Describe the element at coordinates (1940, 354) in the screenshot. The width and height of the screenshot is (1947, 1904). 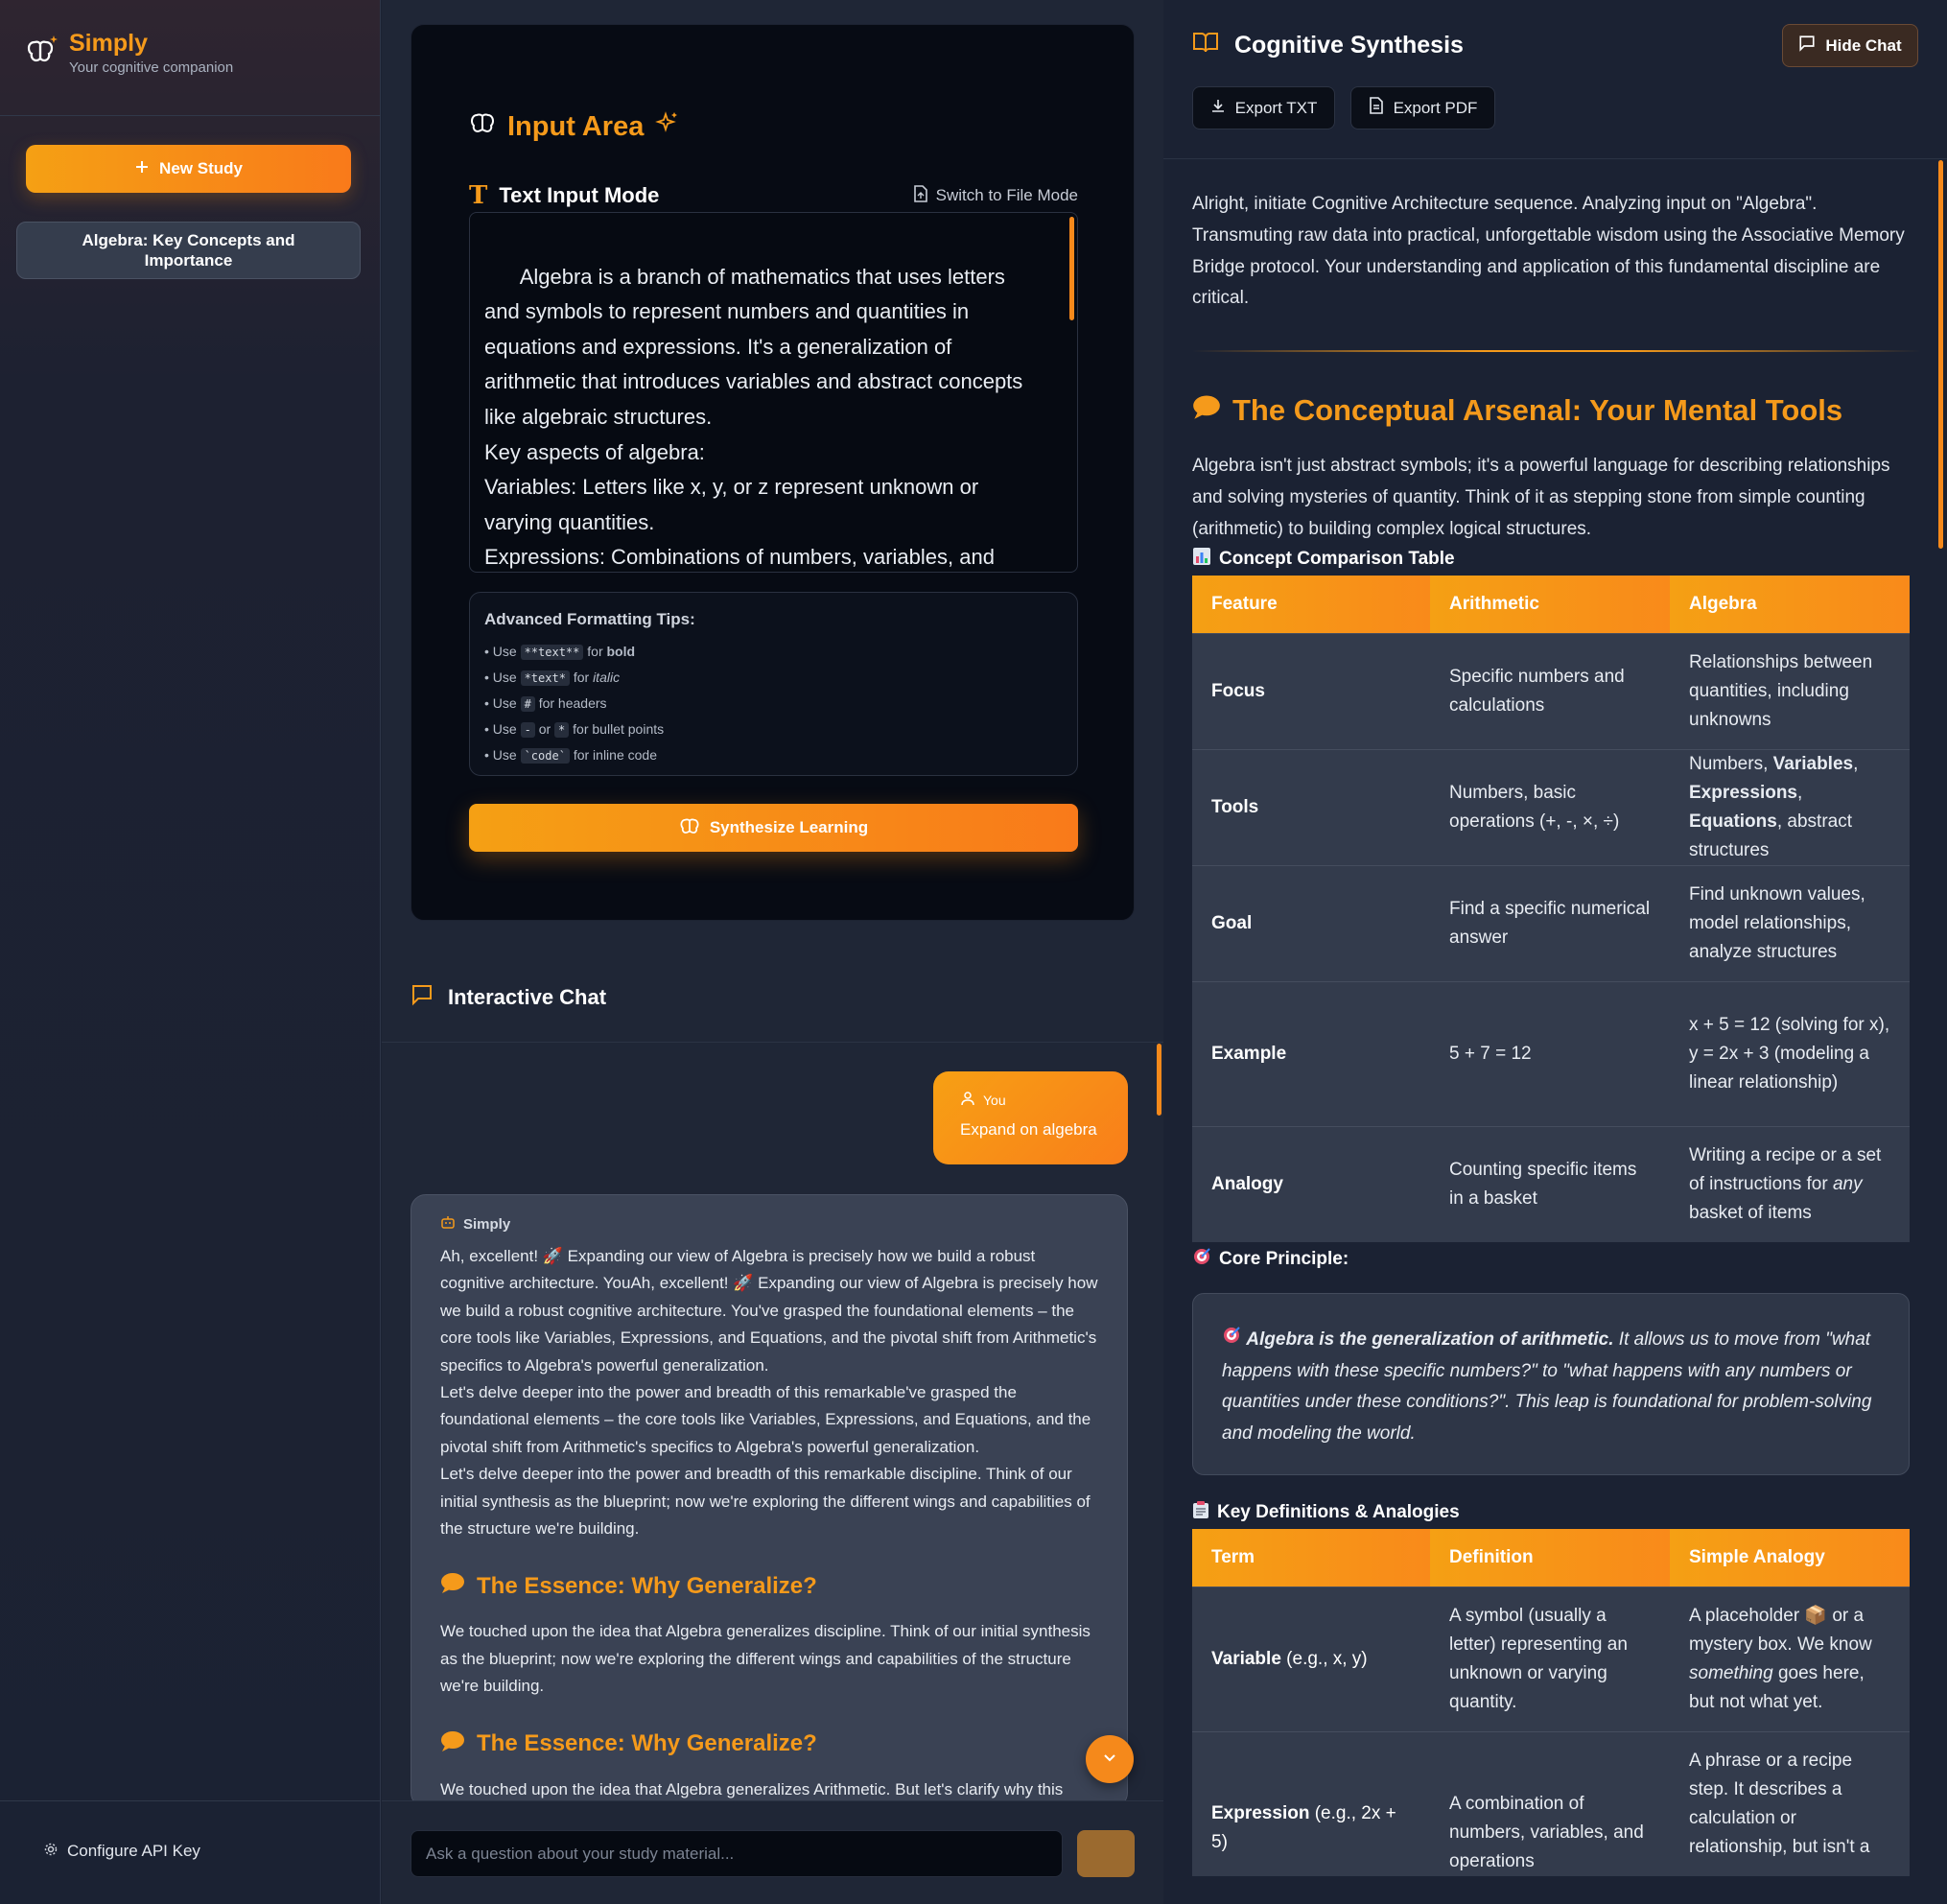
I see `synthesis-scrollbar` at that location.